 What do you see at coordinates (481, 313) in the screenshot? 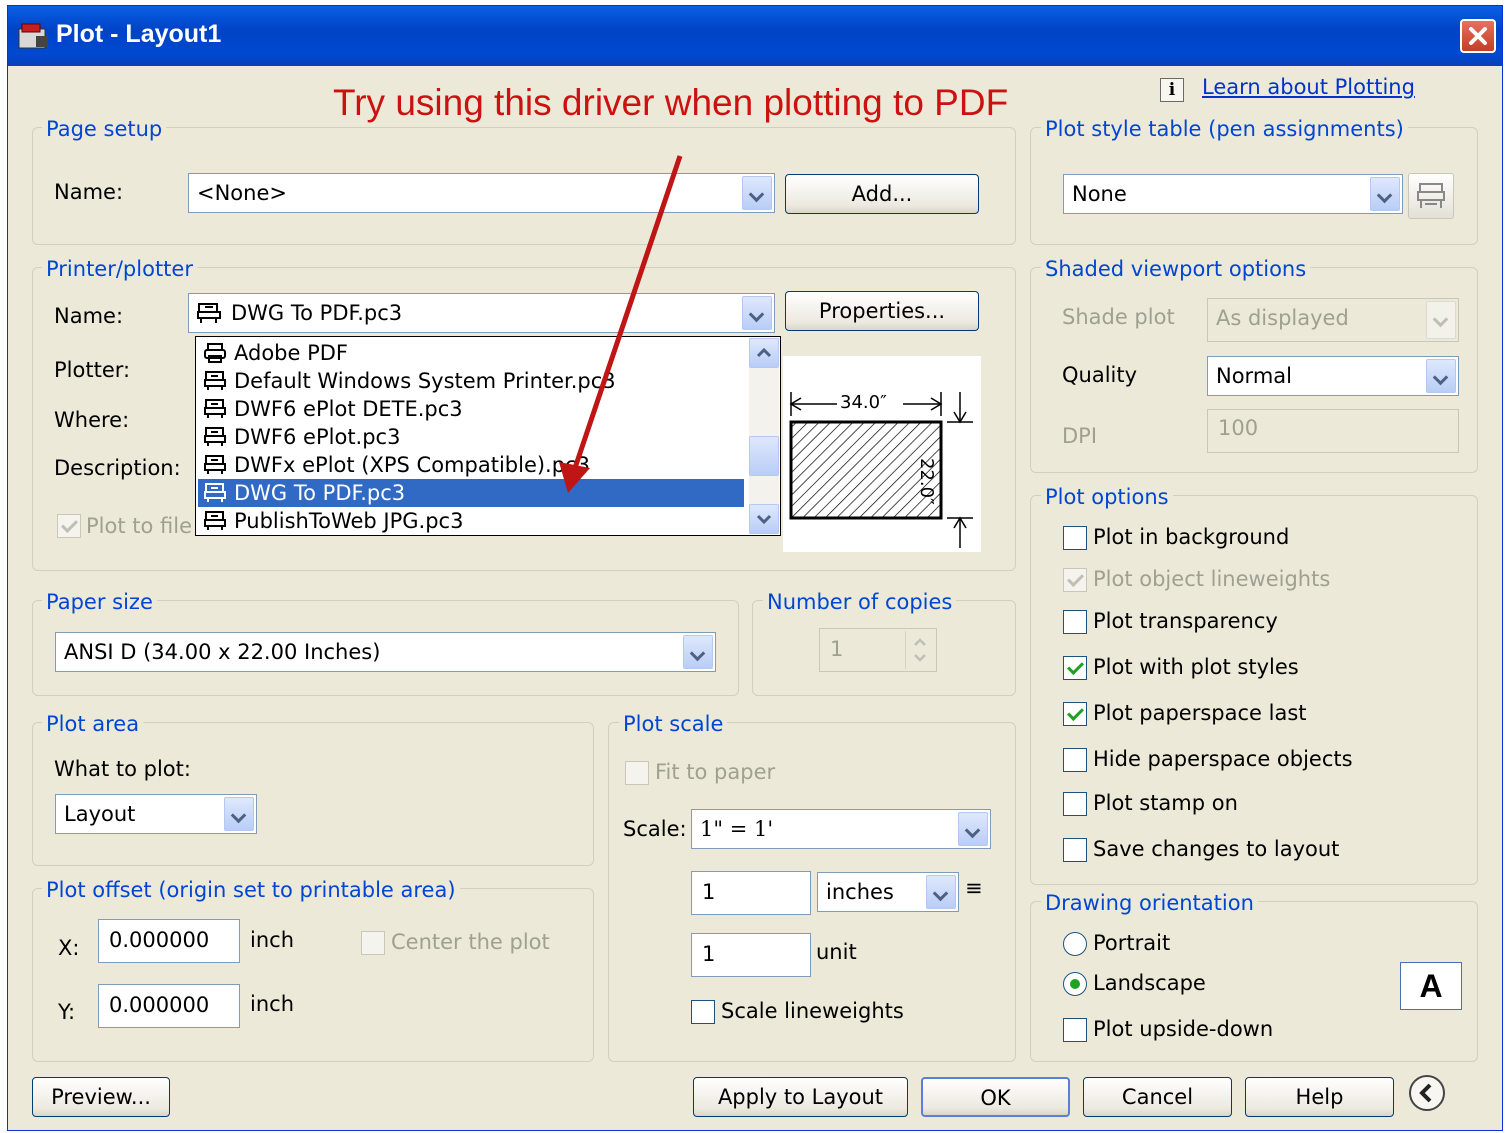
I see `printer-name-combo: DWG To PDF.pc3` at bounding box center [481, 313].